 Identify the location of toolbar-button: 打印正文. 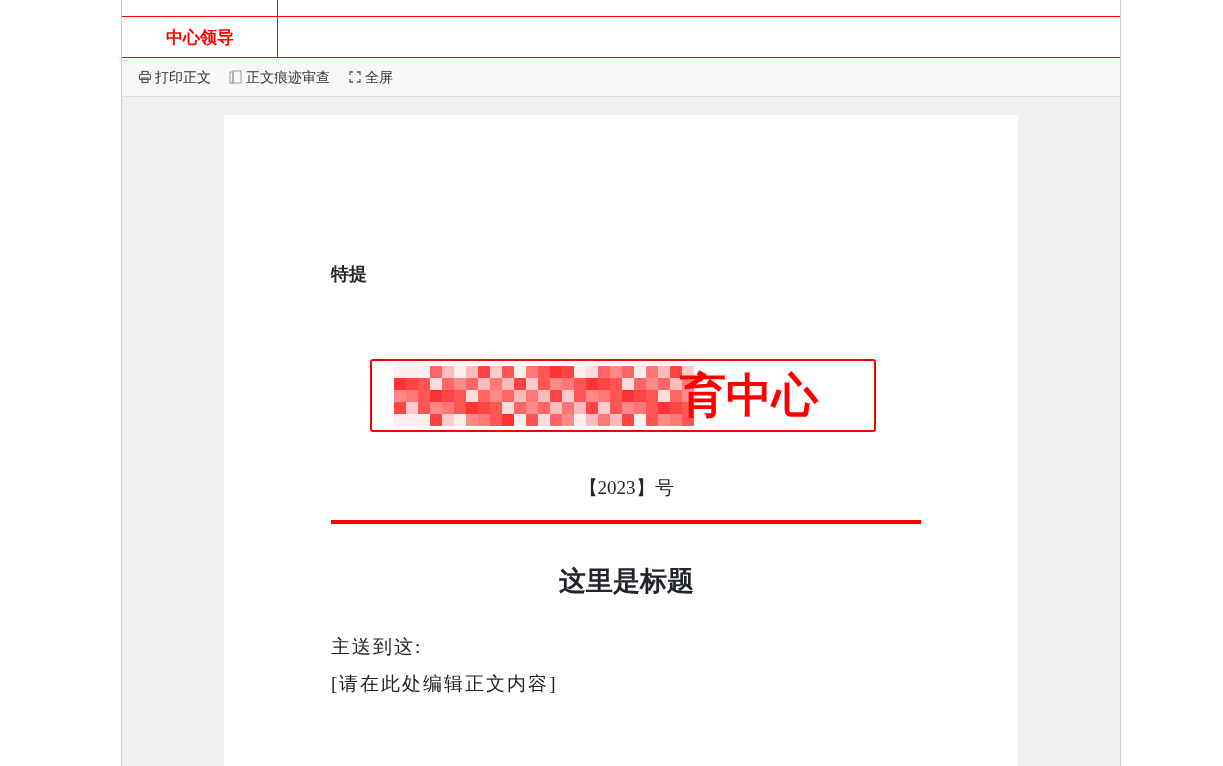
(174, 77).